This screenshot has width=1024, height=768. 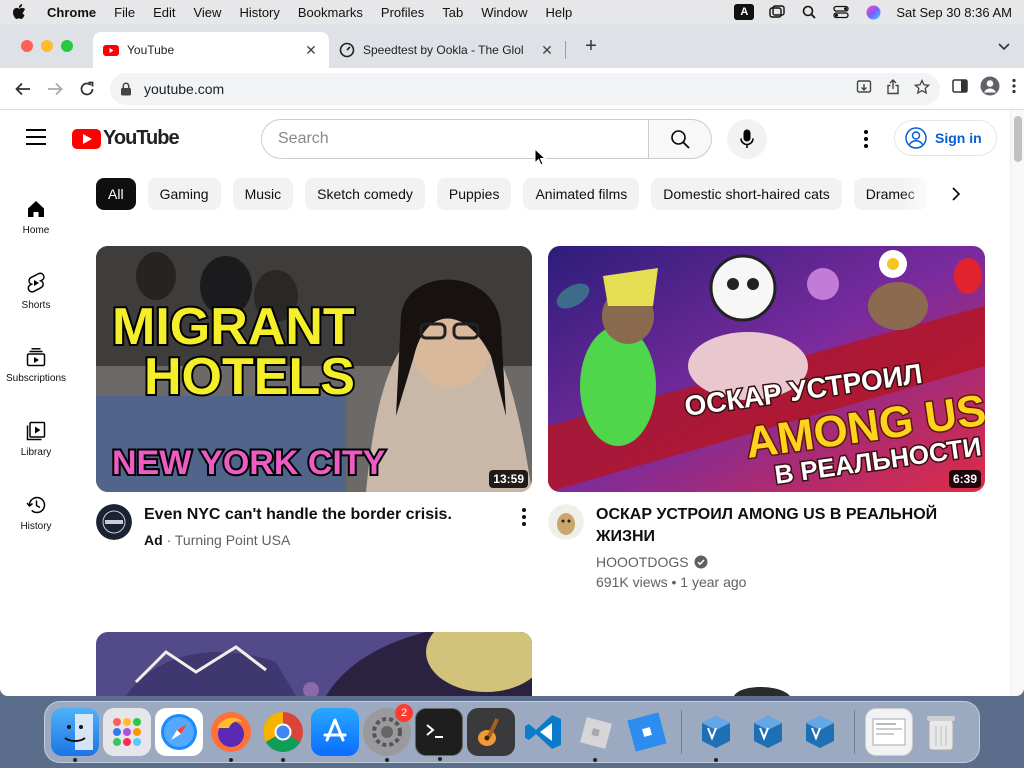 I want to click on thumbnail-artwork, so click(x=314, y=664).